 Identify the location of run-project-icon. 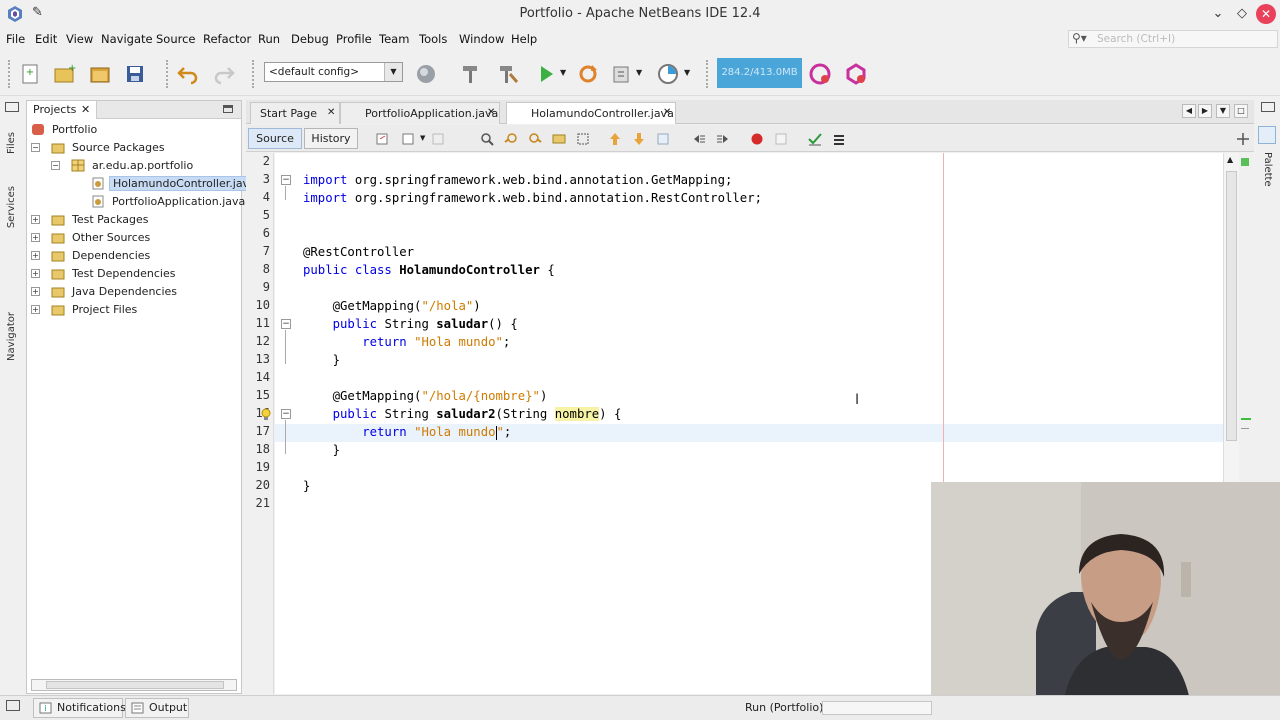
(546, 74).